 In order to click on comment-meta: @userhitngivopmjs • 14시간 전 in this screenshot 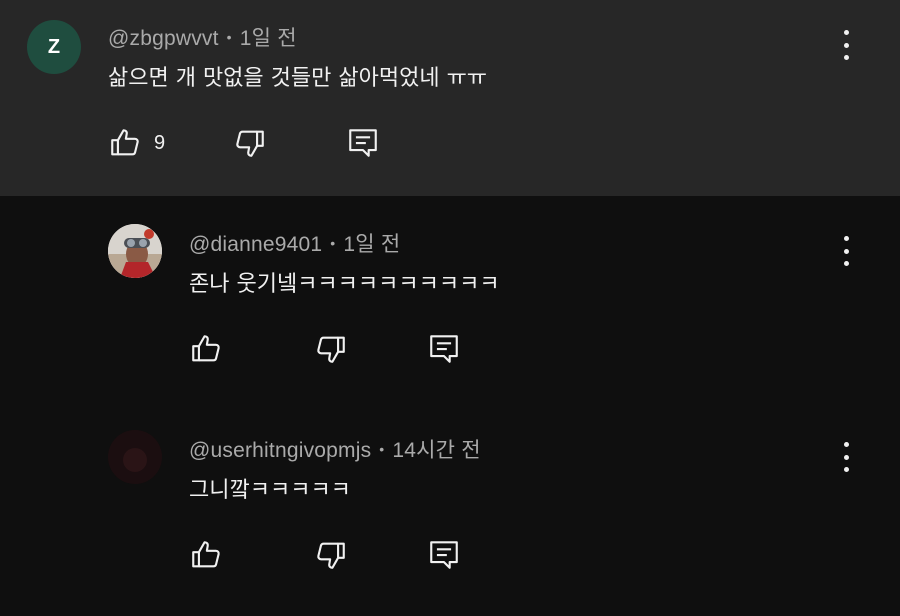, I will do `click(335, 449)`.